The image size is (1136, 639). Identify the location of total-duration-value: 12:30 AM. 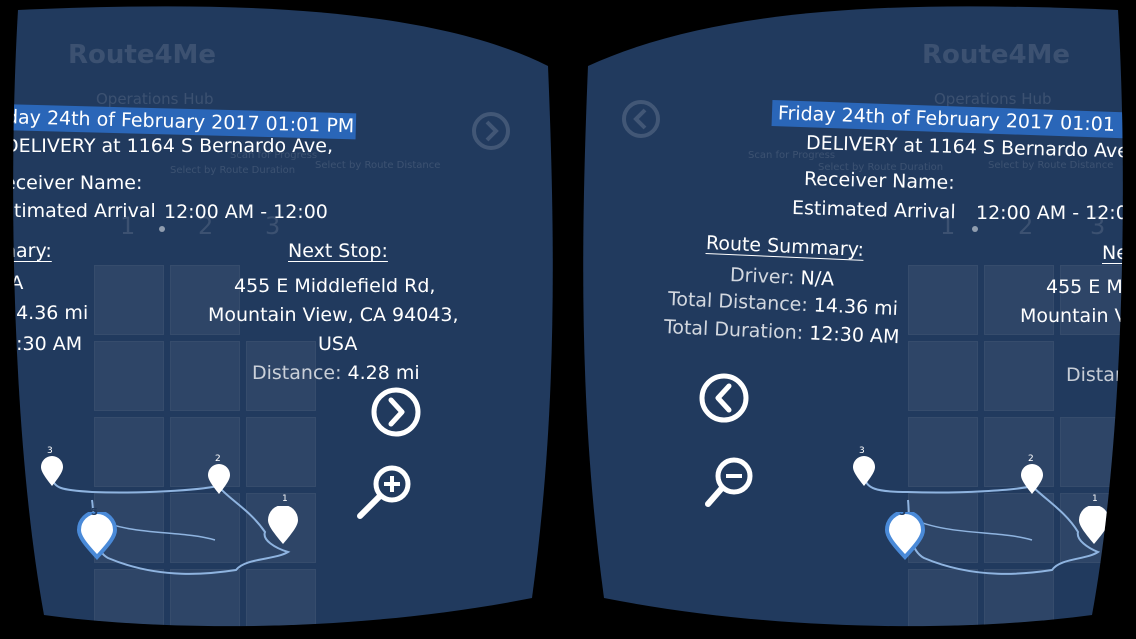
(854, 335).